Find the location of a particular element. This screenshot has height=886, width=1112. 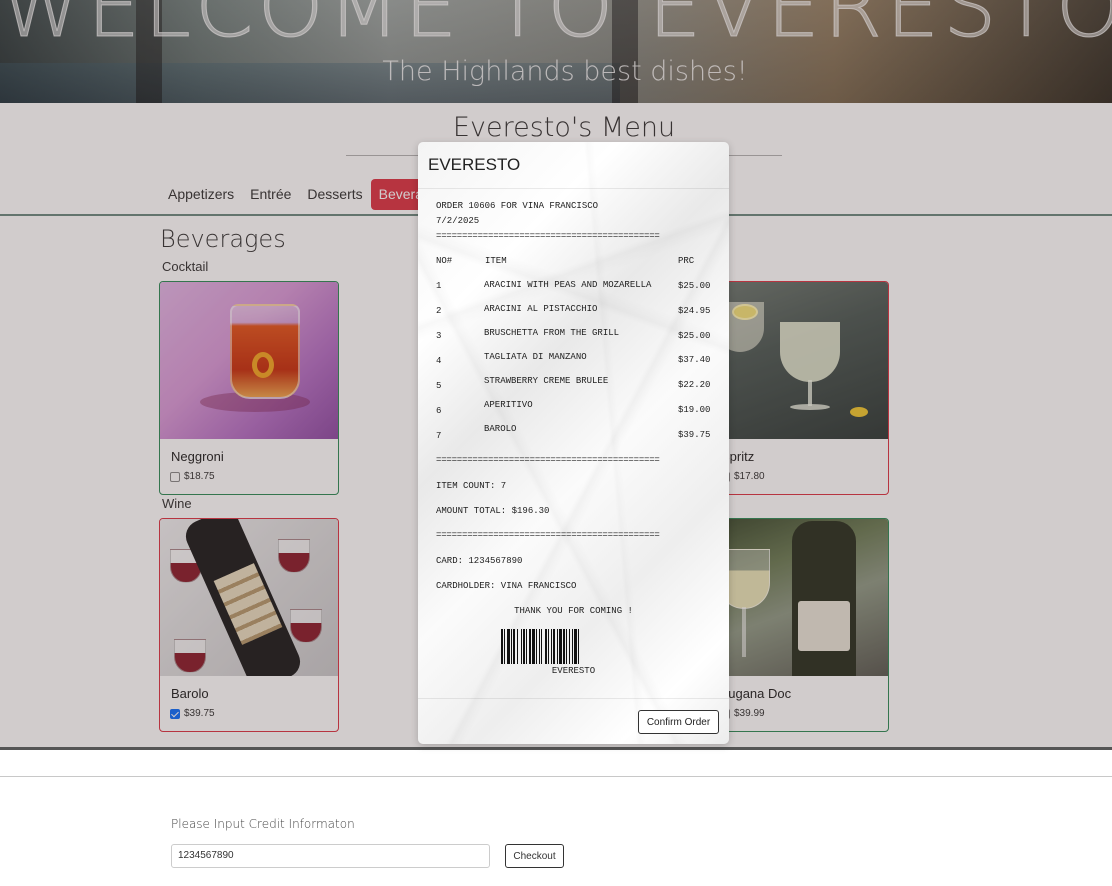

receipt-item-name: TAGLIATA DI MANZANO is located at coordinates (535, 357).